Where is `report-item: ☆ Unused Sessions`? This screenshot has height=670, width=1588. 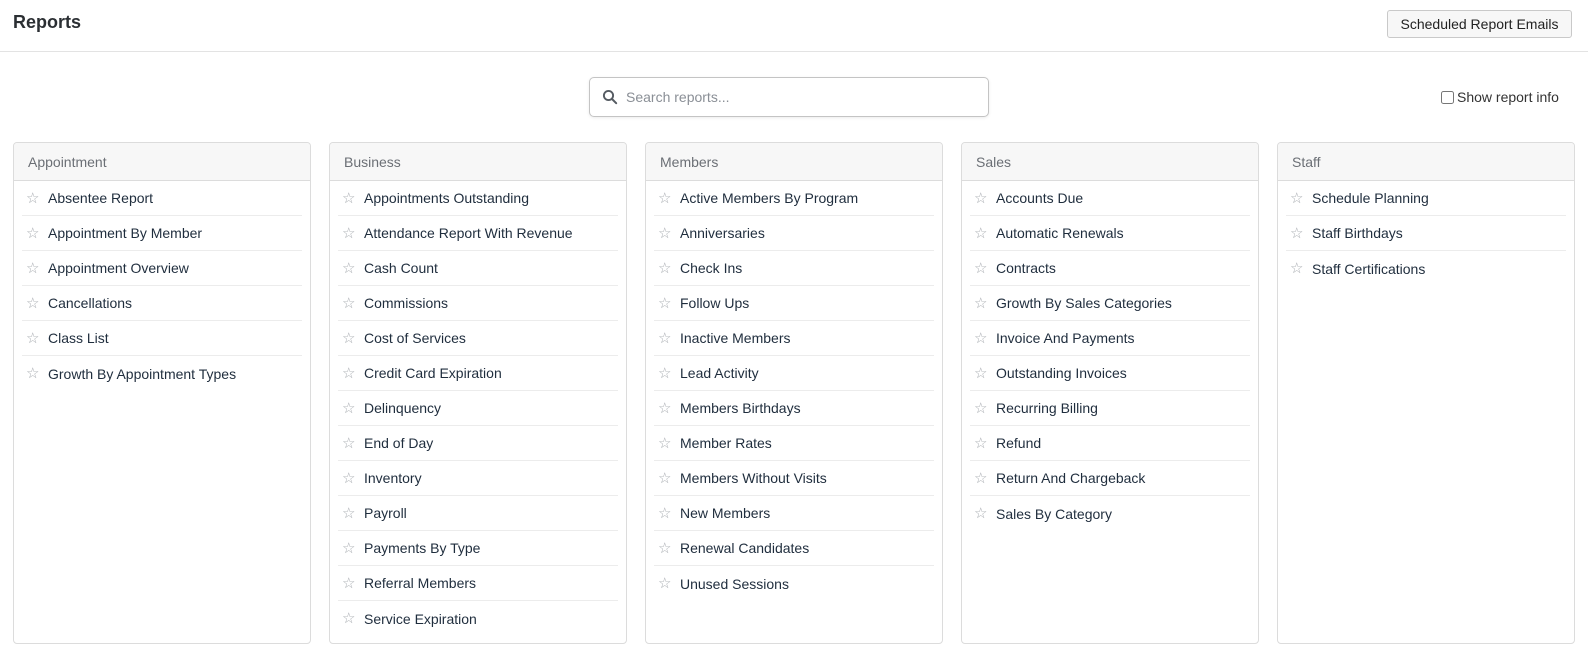
report-item: ☆ Unused Sessions is located at coordinates (794, 583).